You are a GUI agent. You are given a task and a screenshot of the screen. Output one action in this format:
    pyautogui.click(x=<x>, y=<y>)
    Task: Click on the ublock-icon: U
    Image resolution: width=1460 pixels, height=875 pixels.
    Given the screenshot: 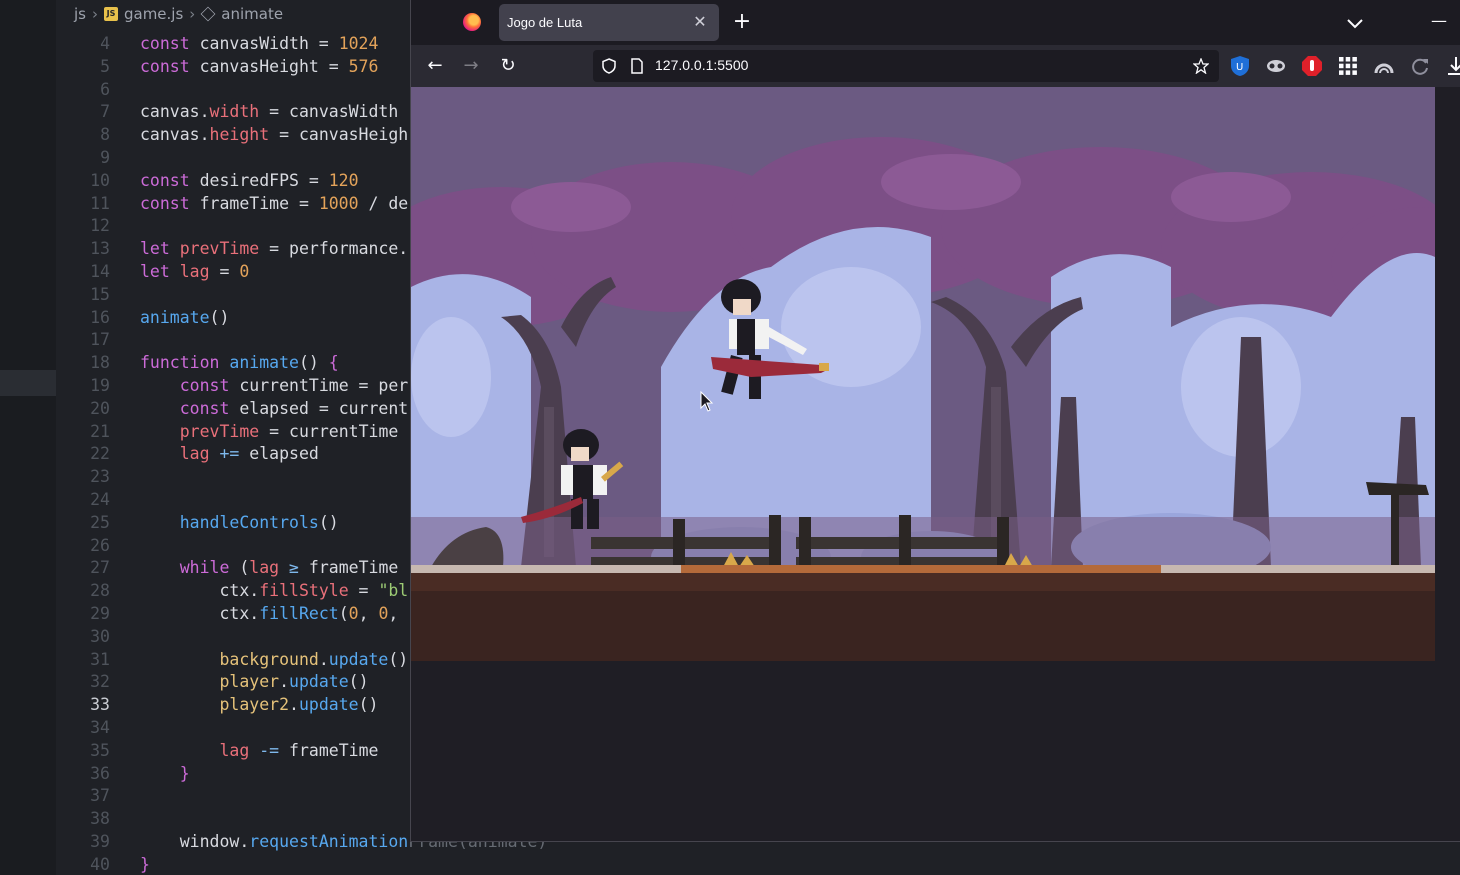 What is the action you would take?
    pyautogui.click(x=1240, y=66)
    